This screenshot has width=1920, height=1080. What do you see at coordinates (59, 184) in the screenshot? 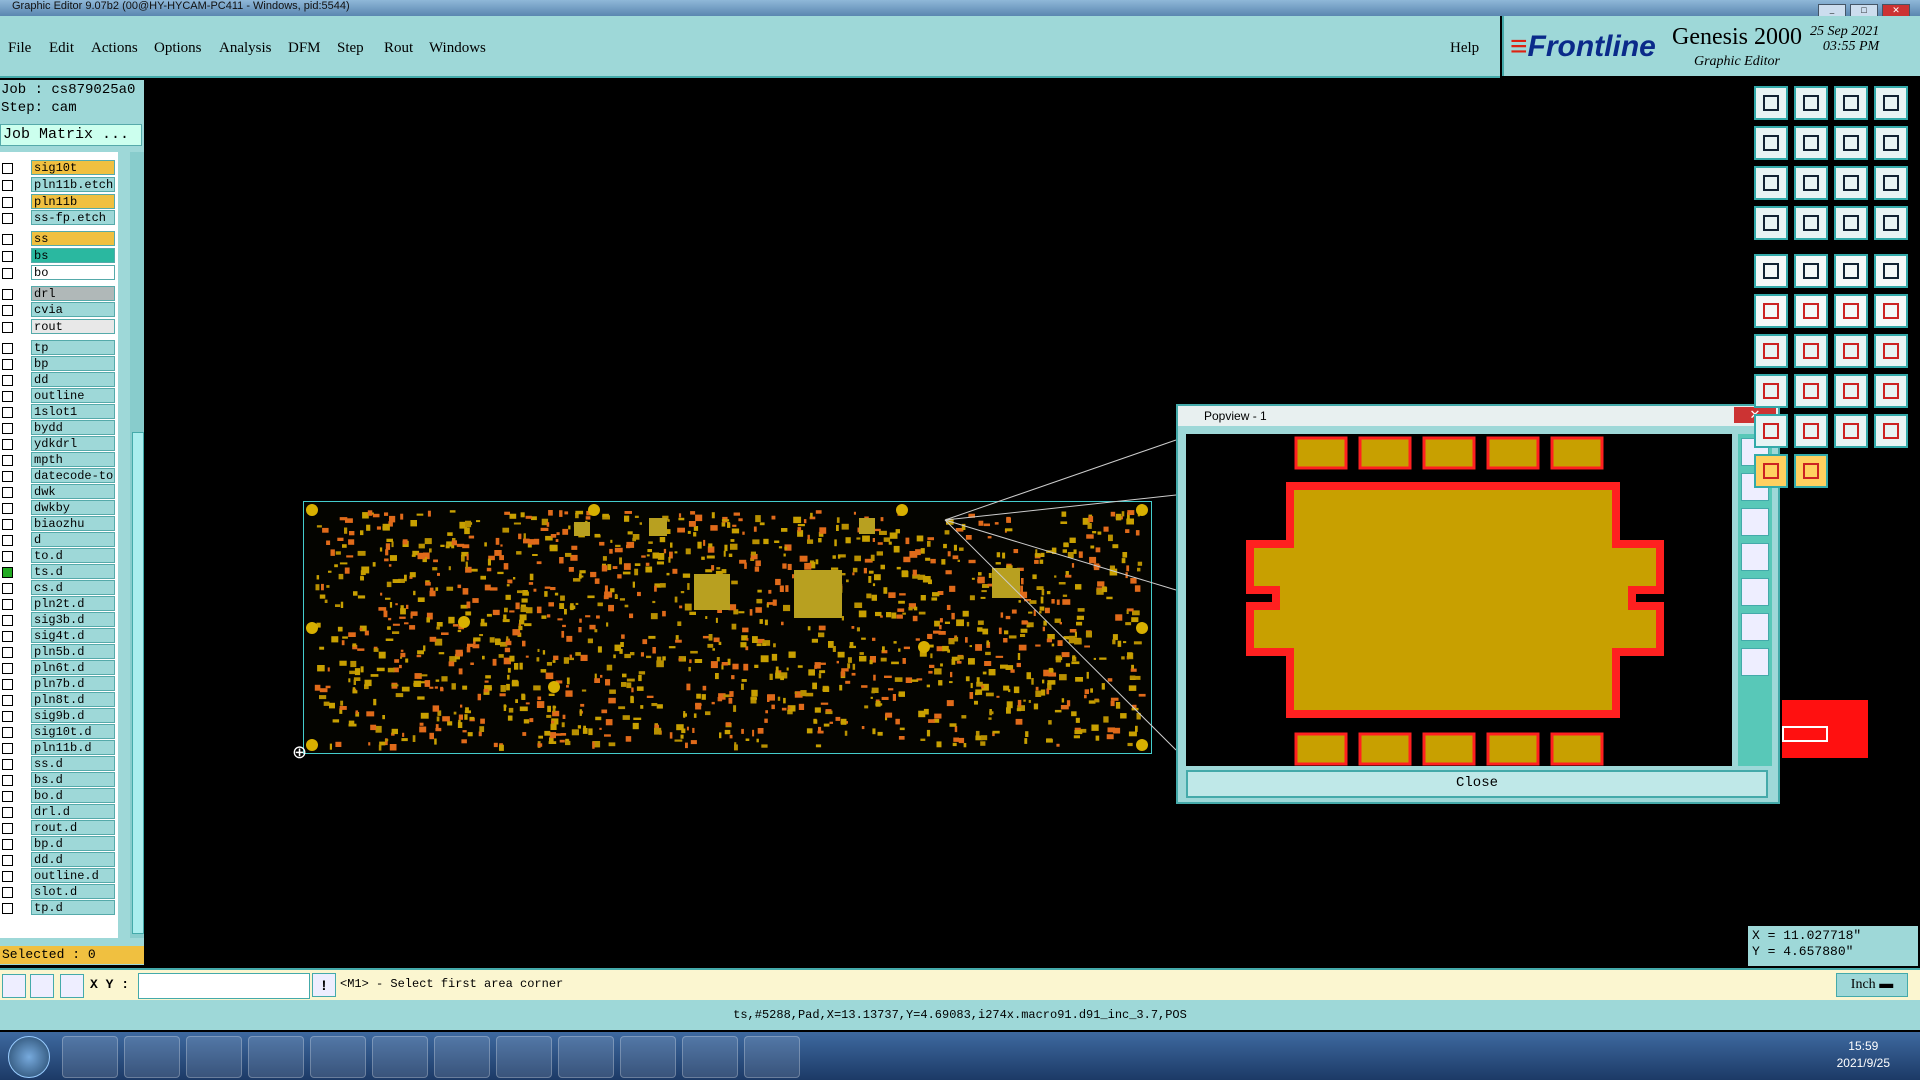
I see `layer-row-pln11b-etch: pln11b.etch` at bounding box center [59, 184].